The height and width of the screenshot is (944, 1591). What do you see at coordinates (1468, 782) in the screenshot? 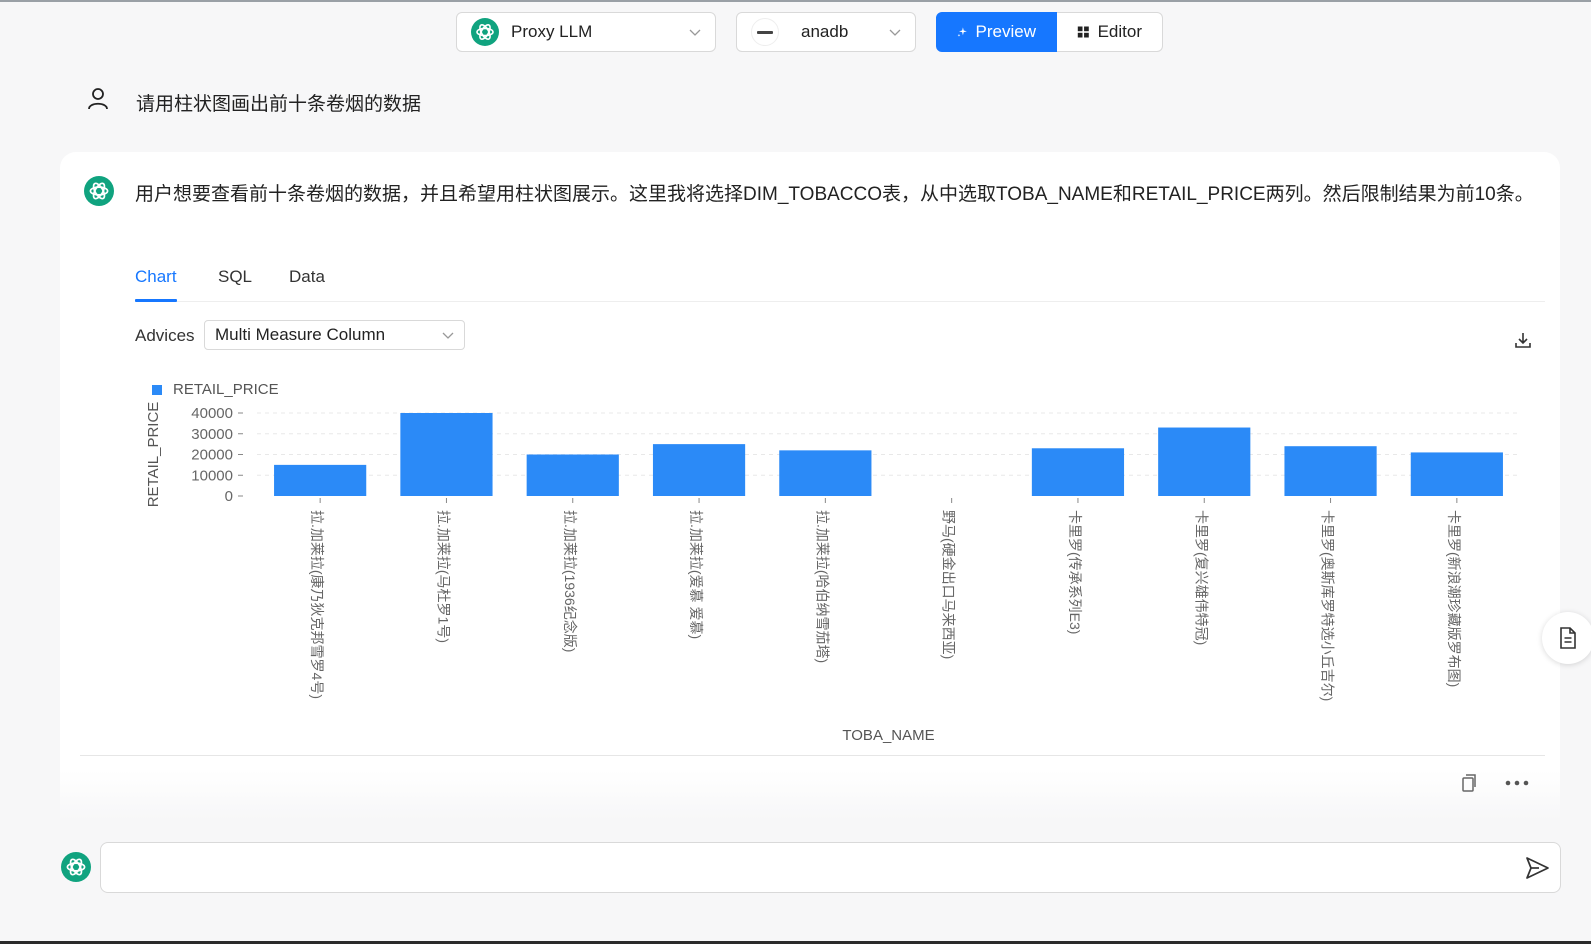
I see `copy-icon` at bounding box center [1468, 782].